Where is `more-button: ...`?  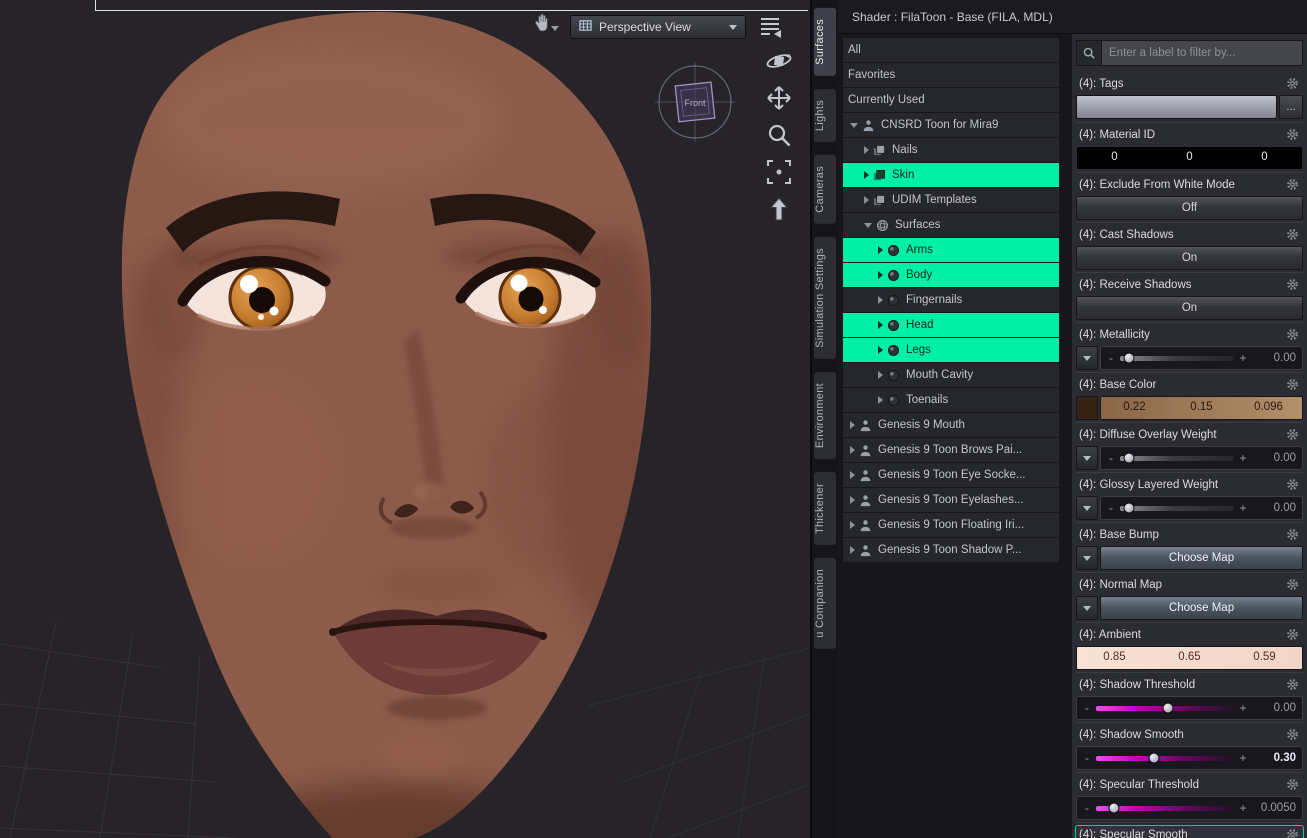 more-button: ... is located at coordinates (1291, 107).